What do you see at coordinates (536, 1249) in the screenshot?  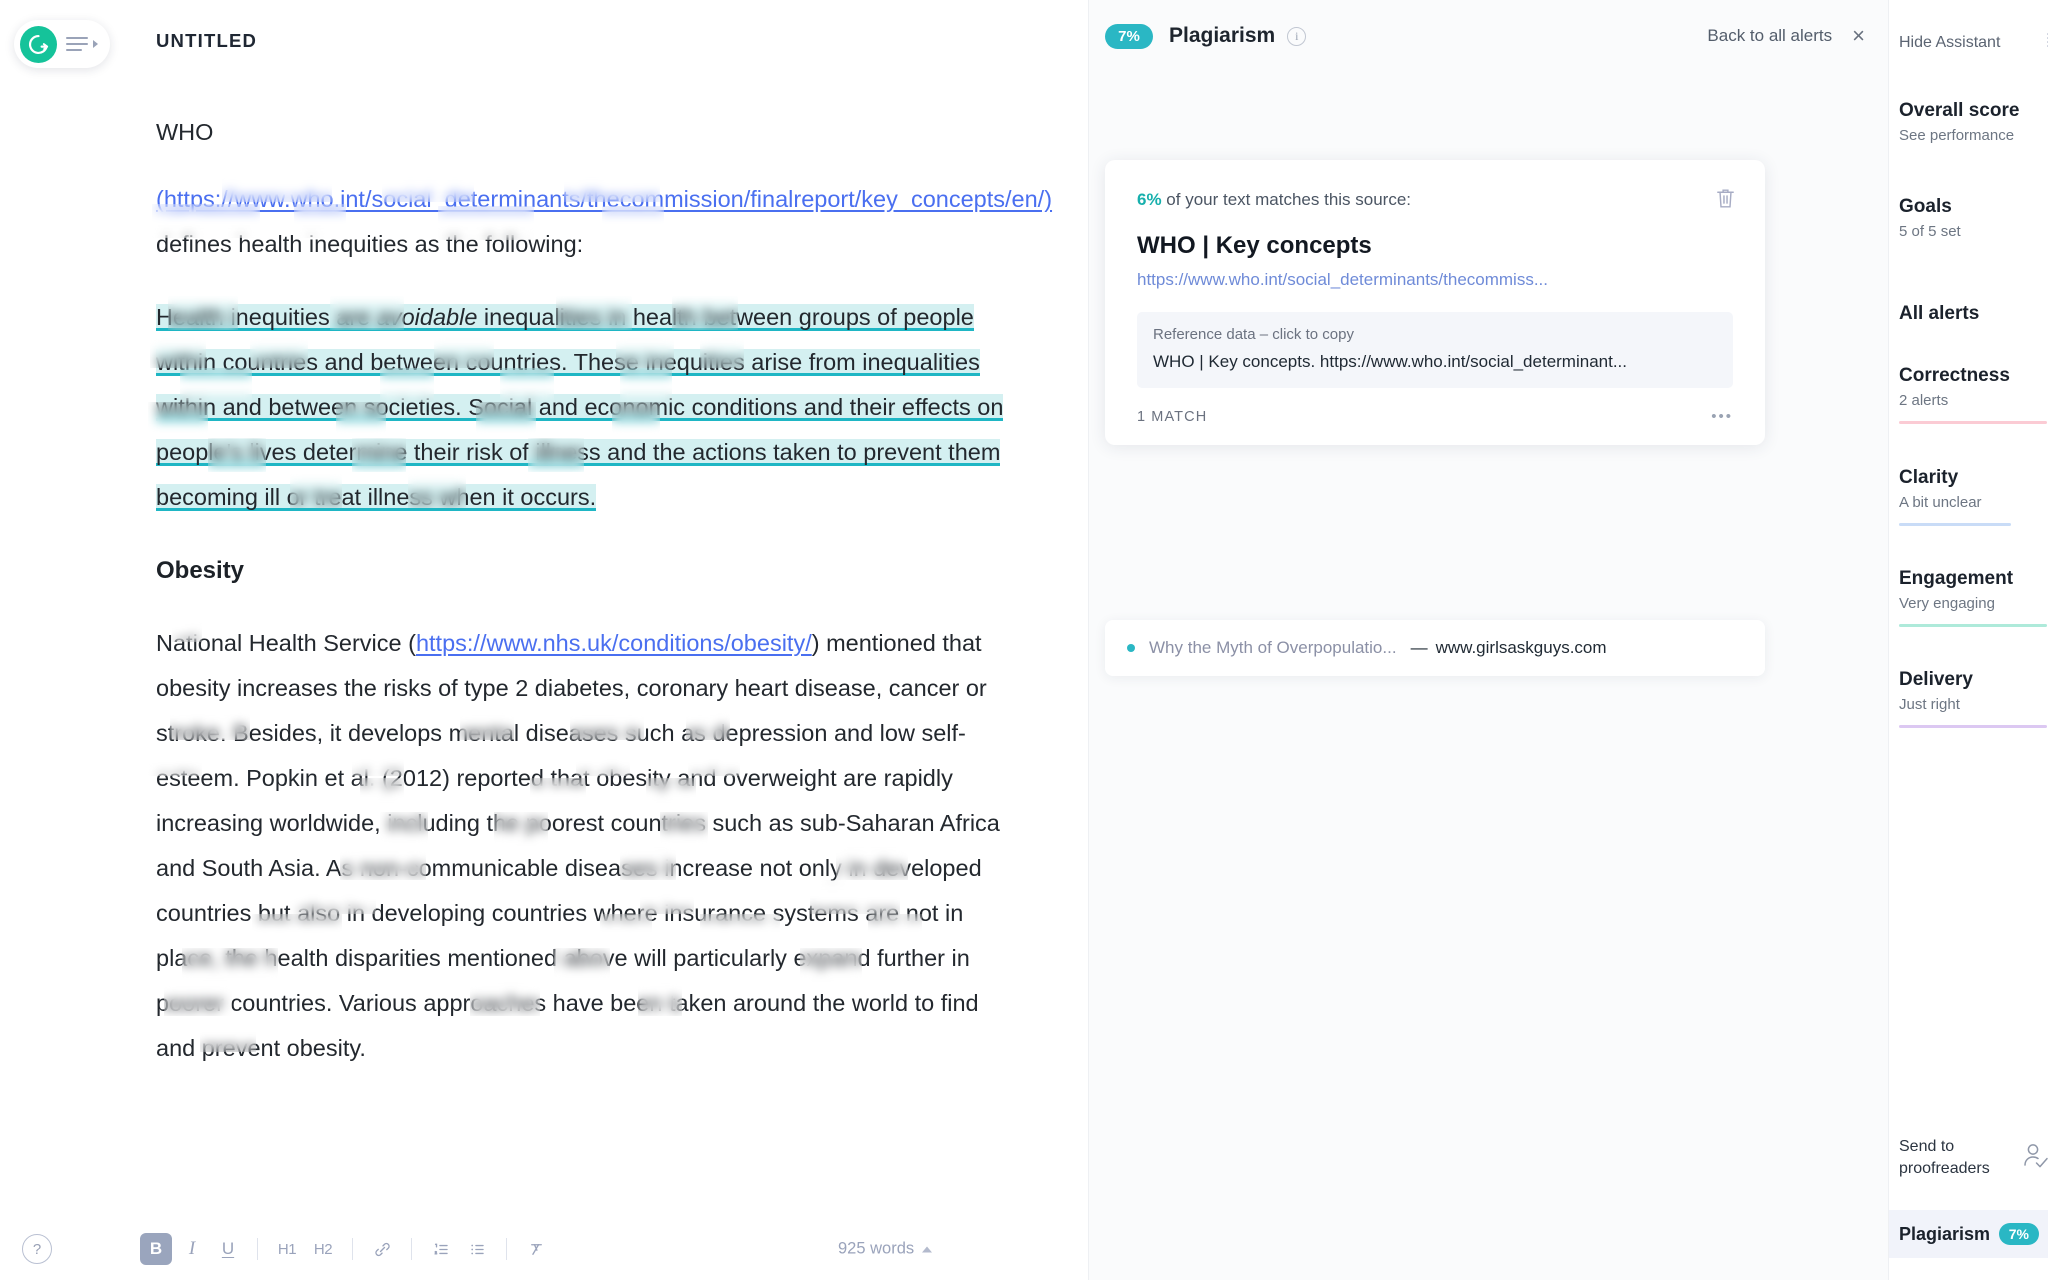 I see `clear-formatting-icon` at bounding box center [536, 1249].